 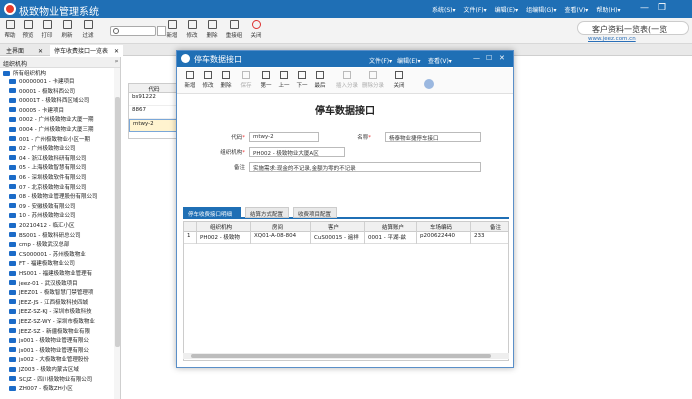 I want to click on list-item: bs91222, so click(x=154, y=99).